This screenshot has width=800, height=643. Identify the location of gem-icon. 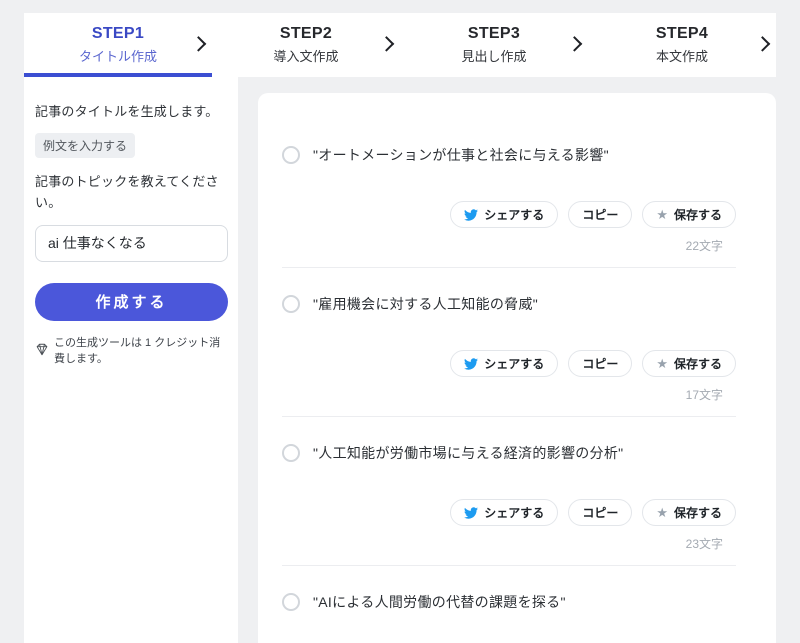
(42, 349).